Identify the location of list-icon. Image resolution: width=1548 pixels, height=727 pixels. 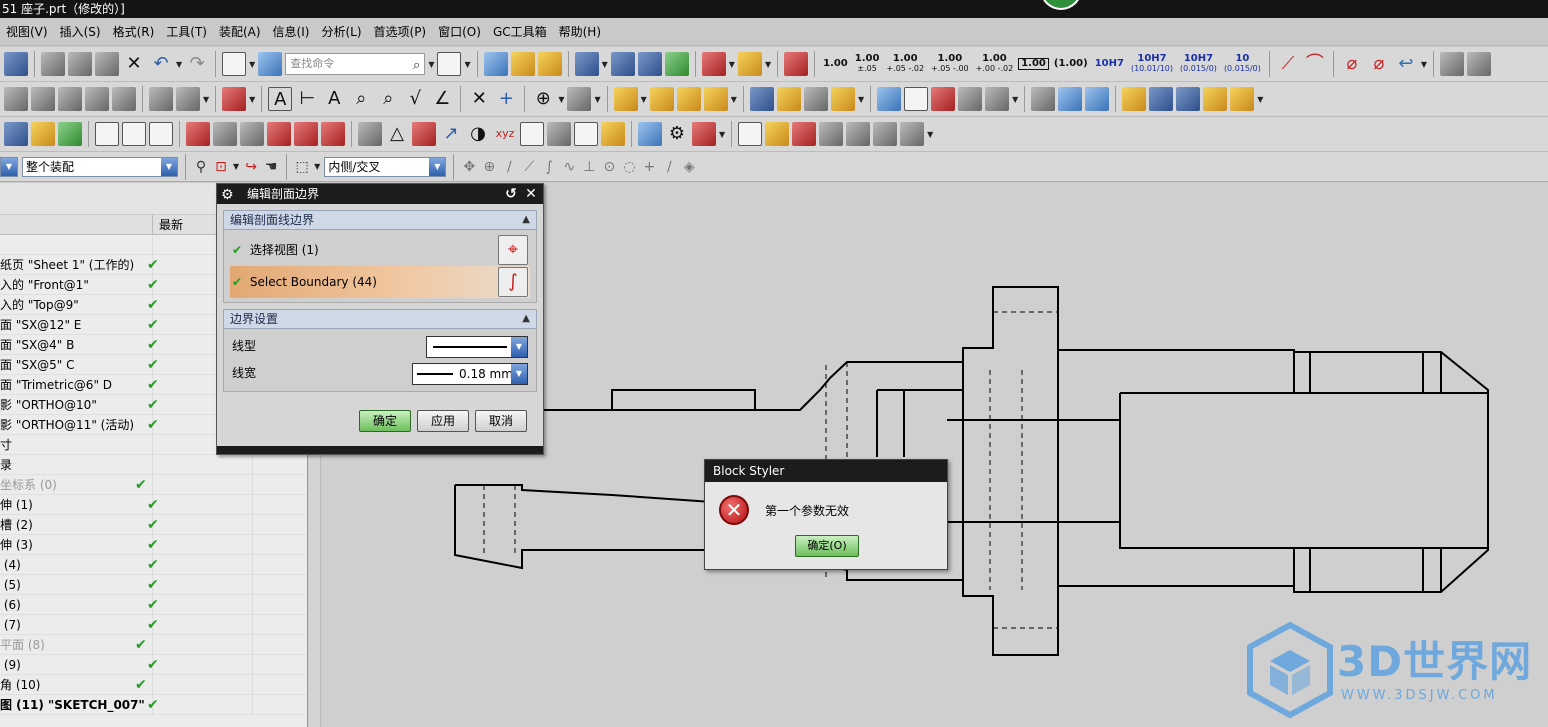
(1097, 99).